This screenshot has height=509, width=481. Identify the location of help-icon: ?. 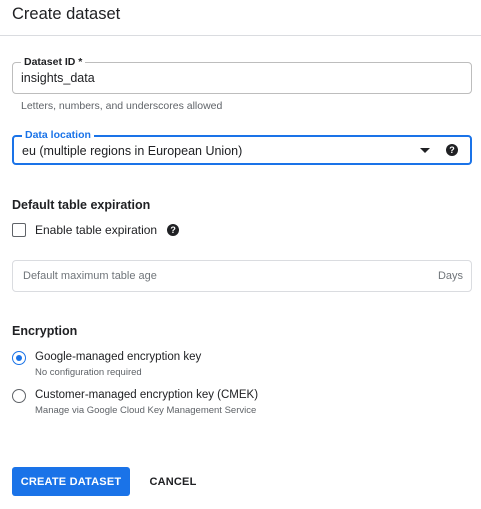
(452, 150).